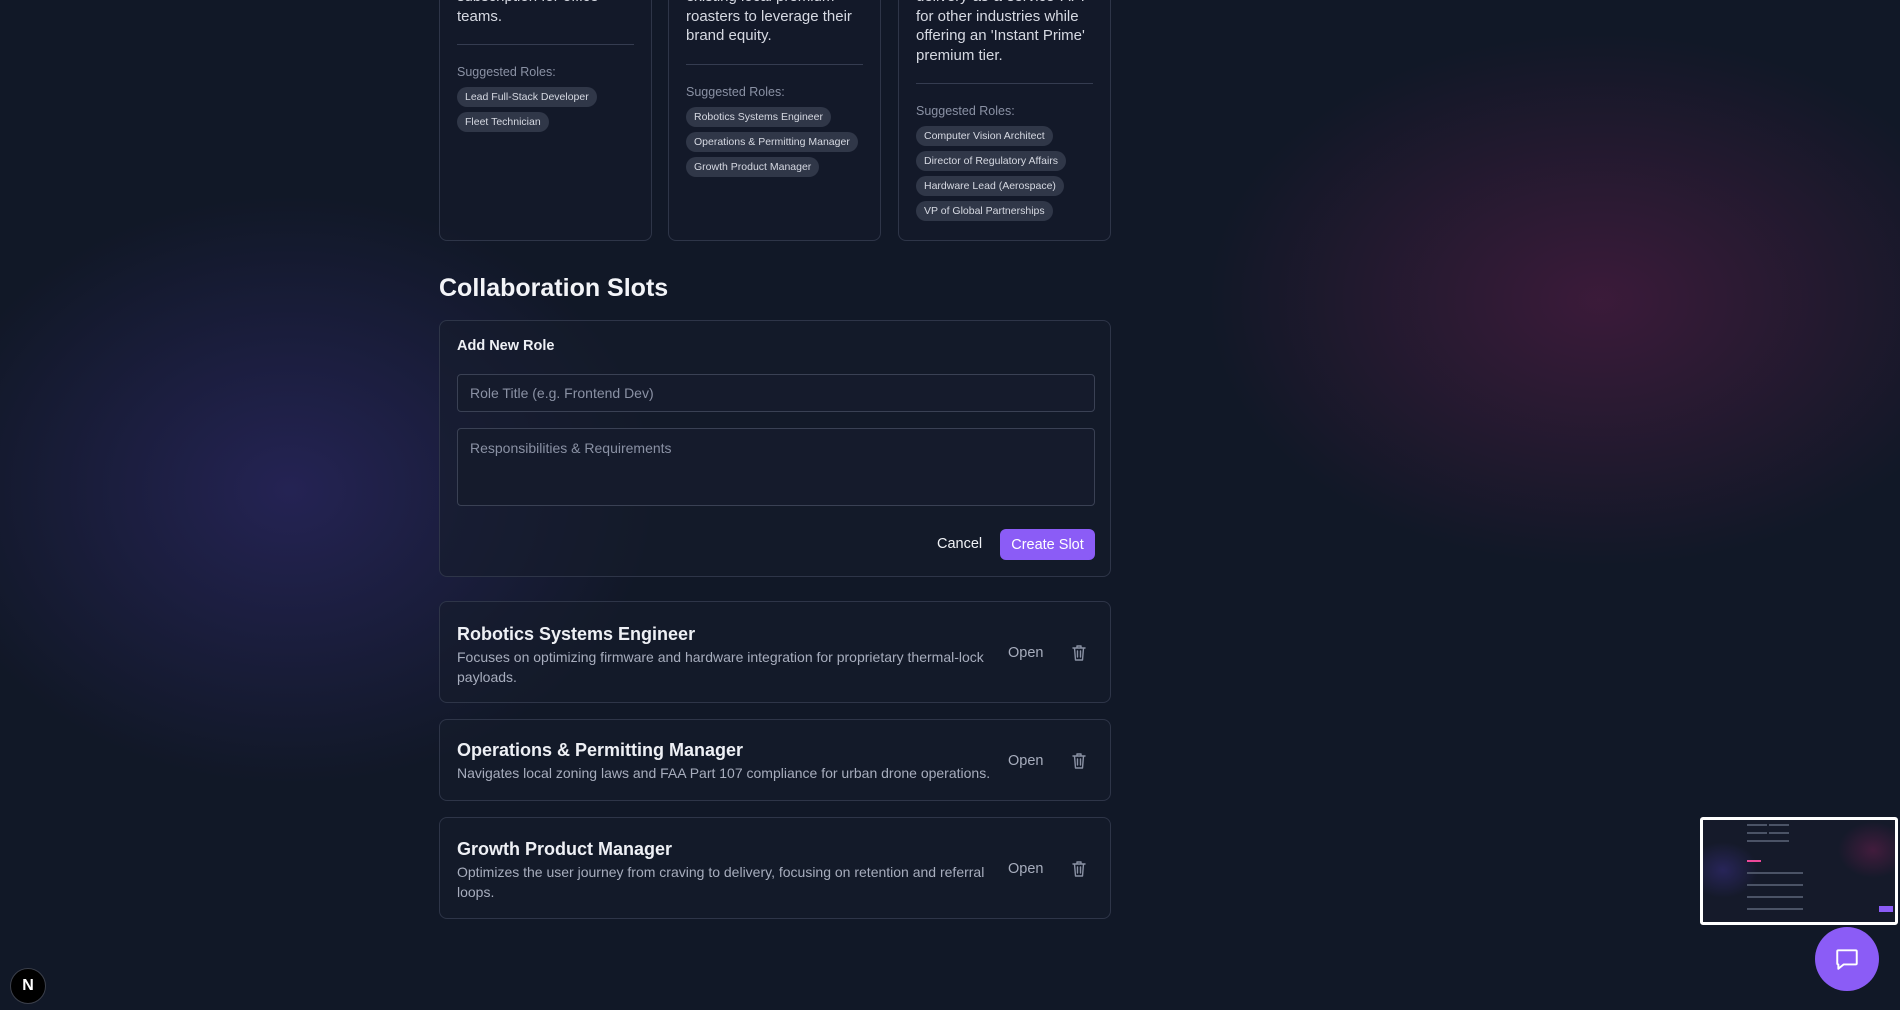  Describe the element at coordinates (576, 634) in the screenshot. I see `slot-title: Robotics Systems Engineer` at that location.